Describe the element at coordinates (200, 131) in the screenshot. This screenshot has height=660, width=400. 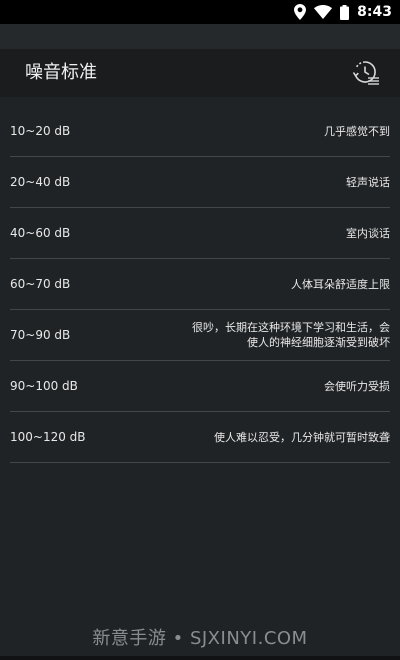
I see `list-item: 10~20 dB 几乎感觉不到` at that location.